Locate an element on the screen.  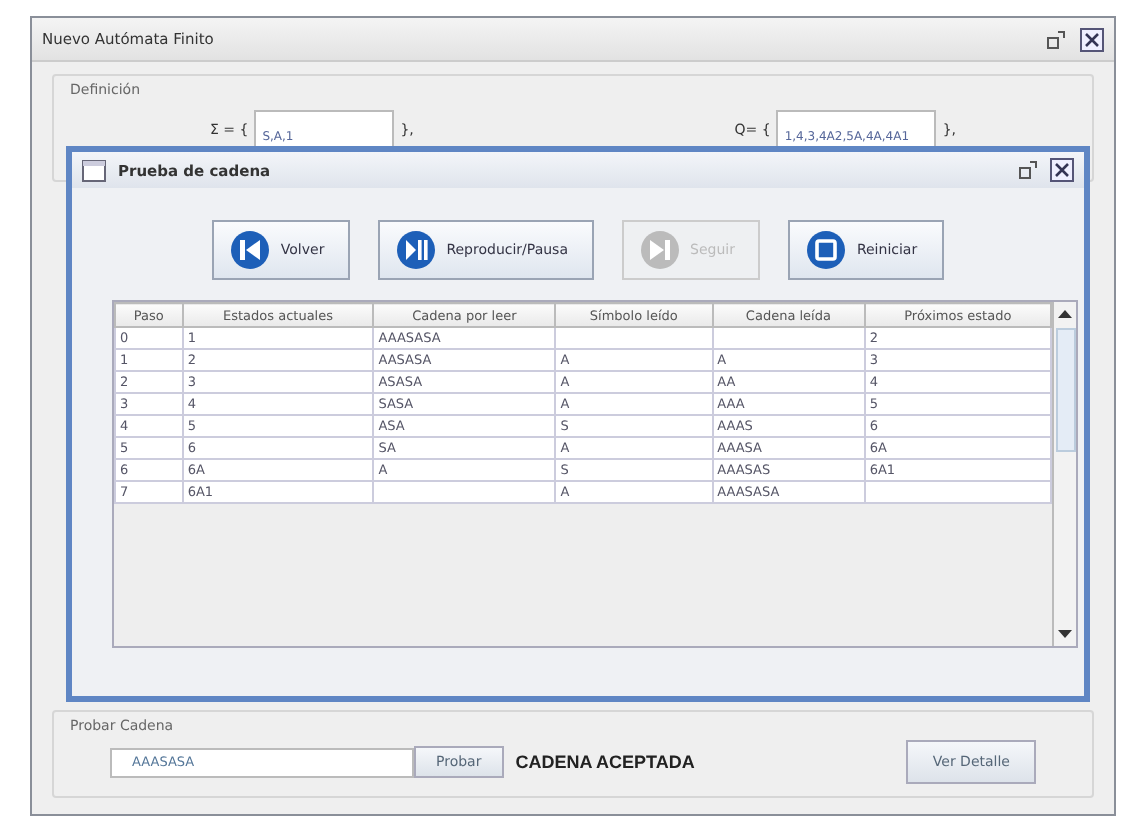
rewind-icon is located at coordinates (250, 250).